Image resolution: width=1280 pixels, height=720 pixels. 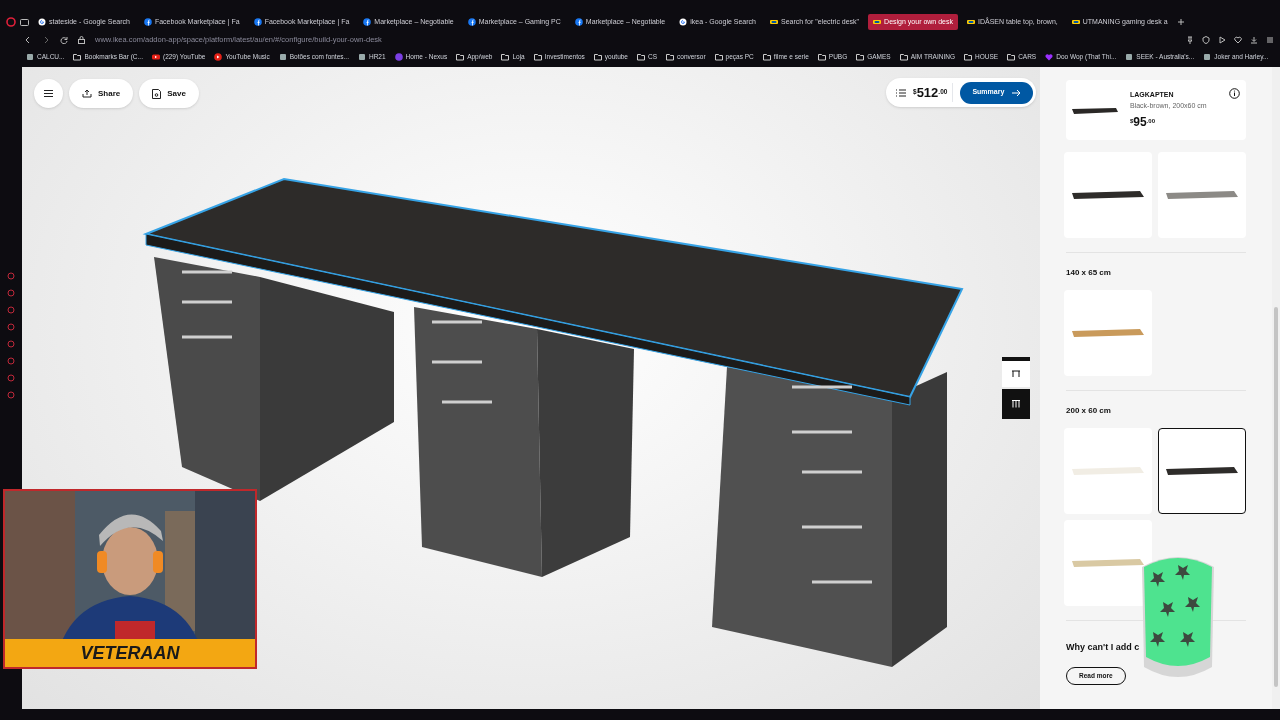 I want to click on info-icon, so click(x=1234, y=93).